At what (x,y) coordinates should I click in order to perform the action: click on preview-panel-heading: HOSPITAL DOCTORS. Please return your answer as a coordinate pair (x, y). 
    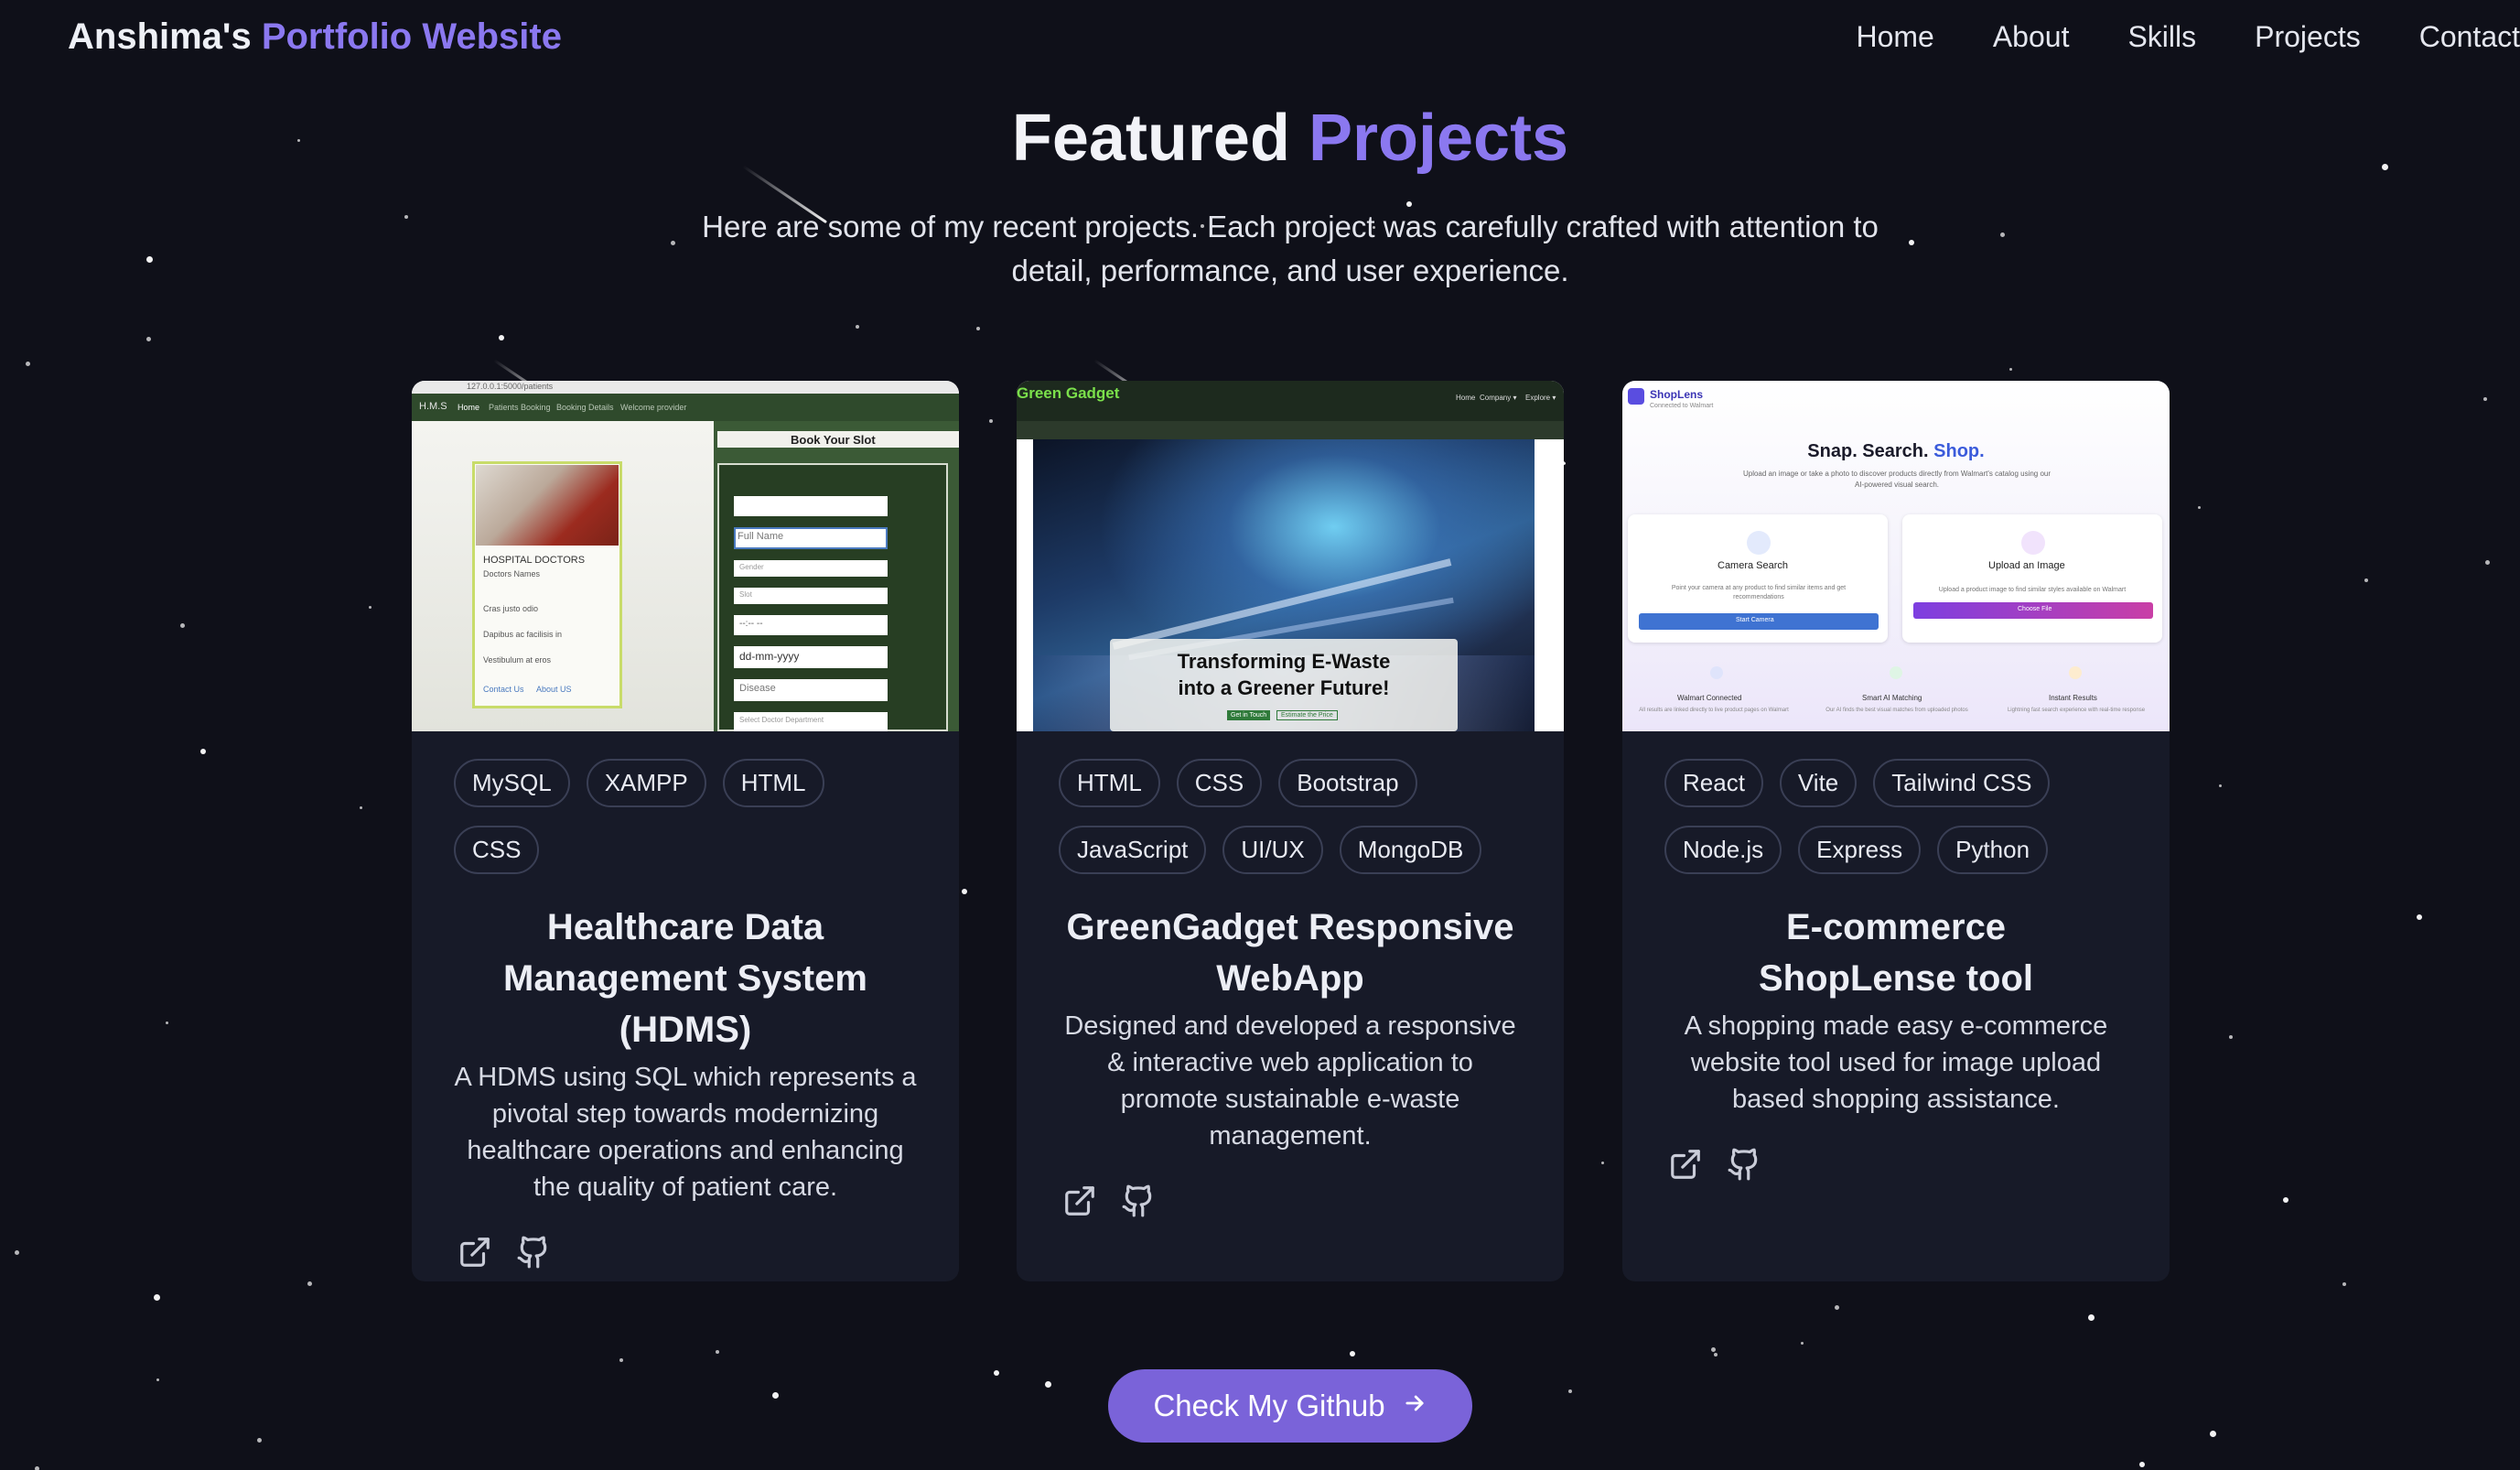
    Looking at the image, I should click on (534, 560).